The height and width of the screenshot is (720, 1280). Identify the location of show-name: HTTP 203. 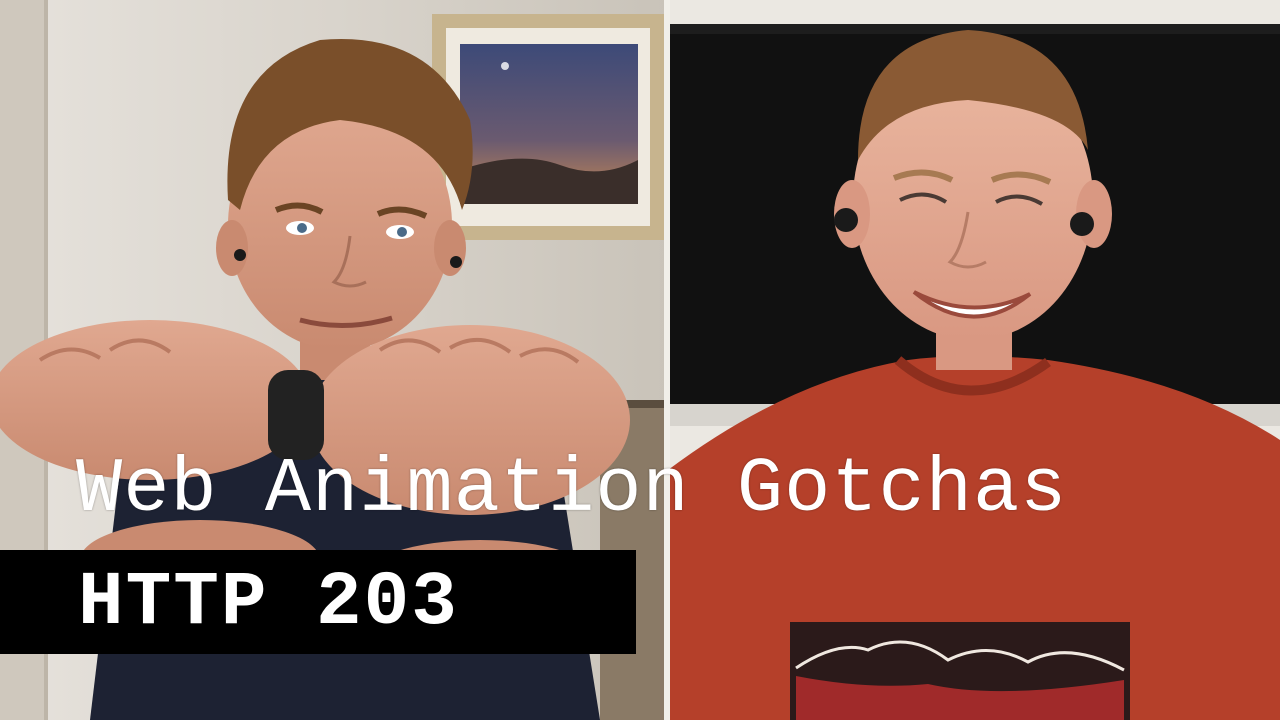
(268, 603).